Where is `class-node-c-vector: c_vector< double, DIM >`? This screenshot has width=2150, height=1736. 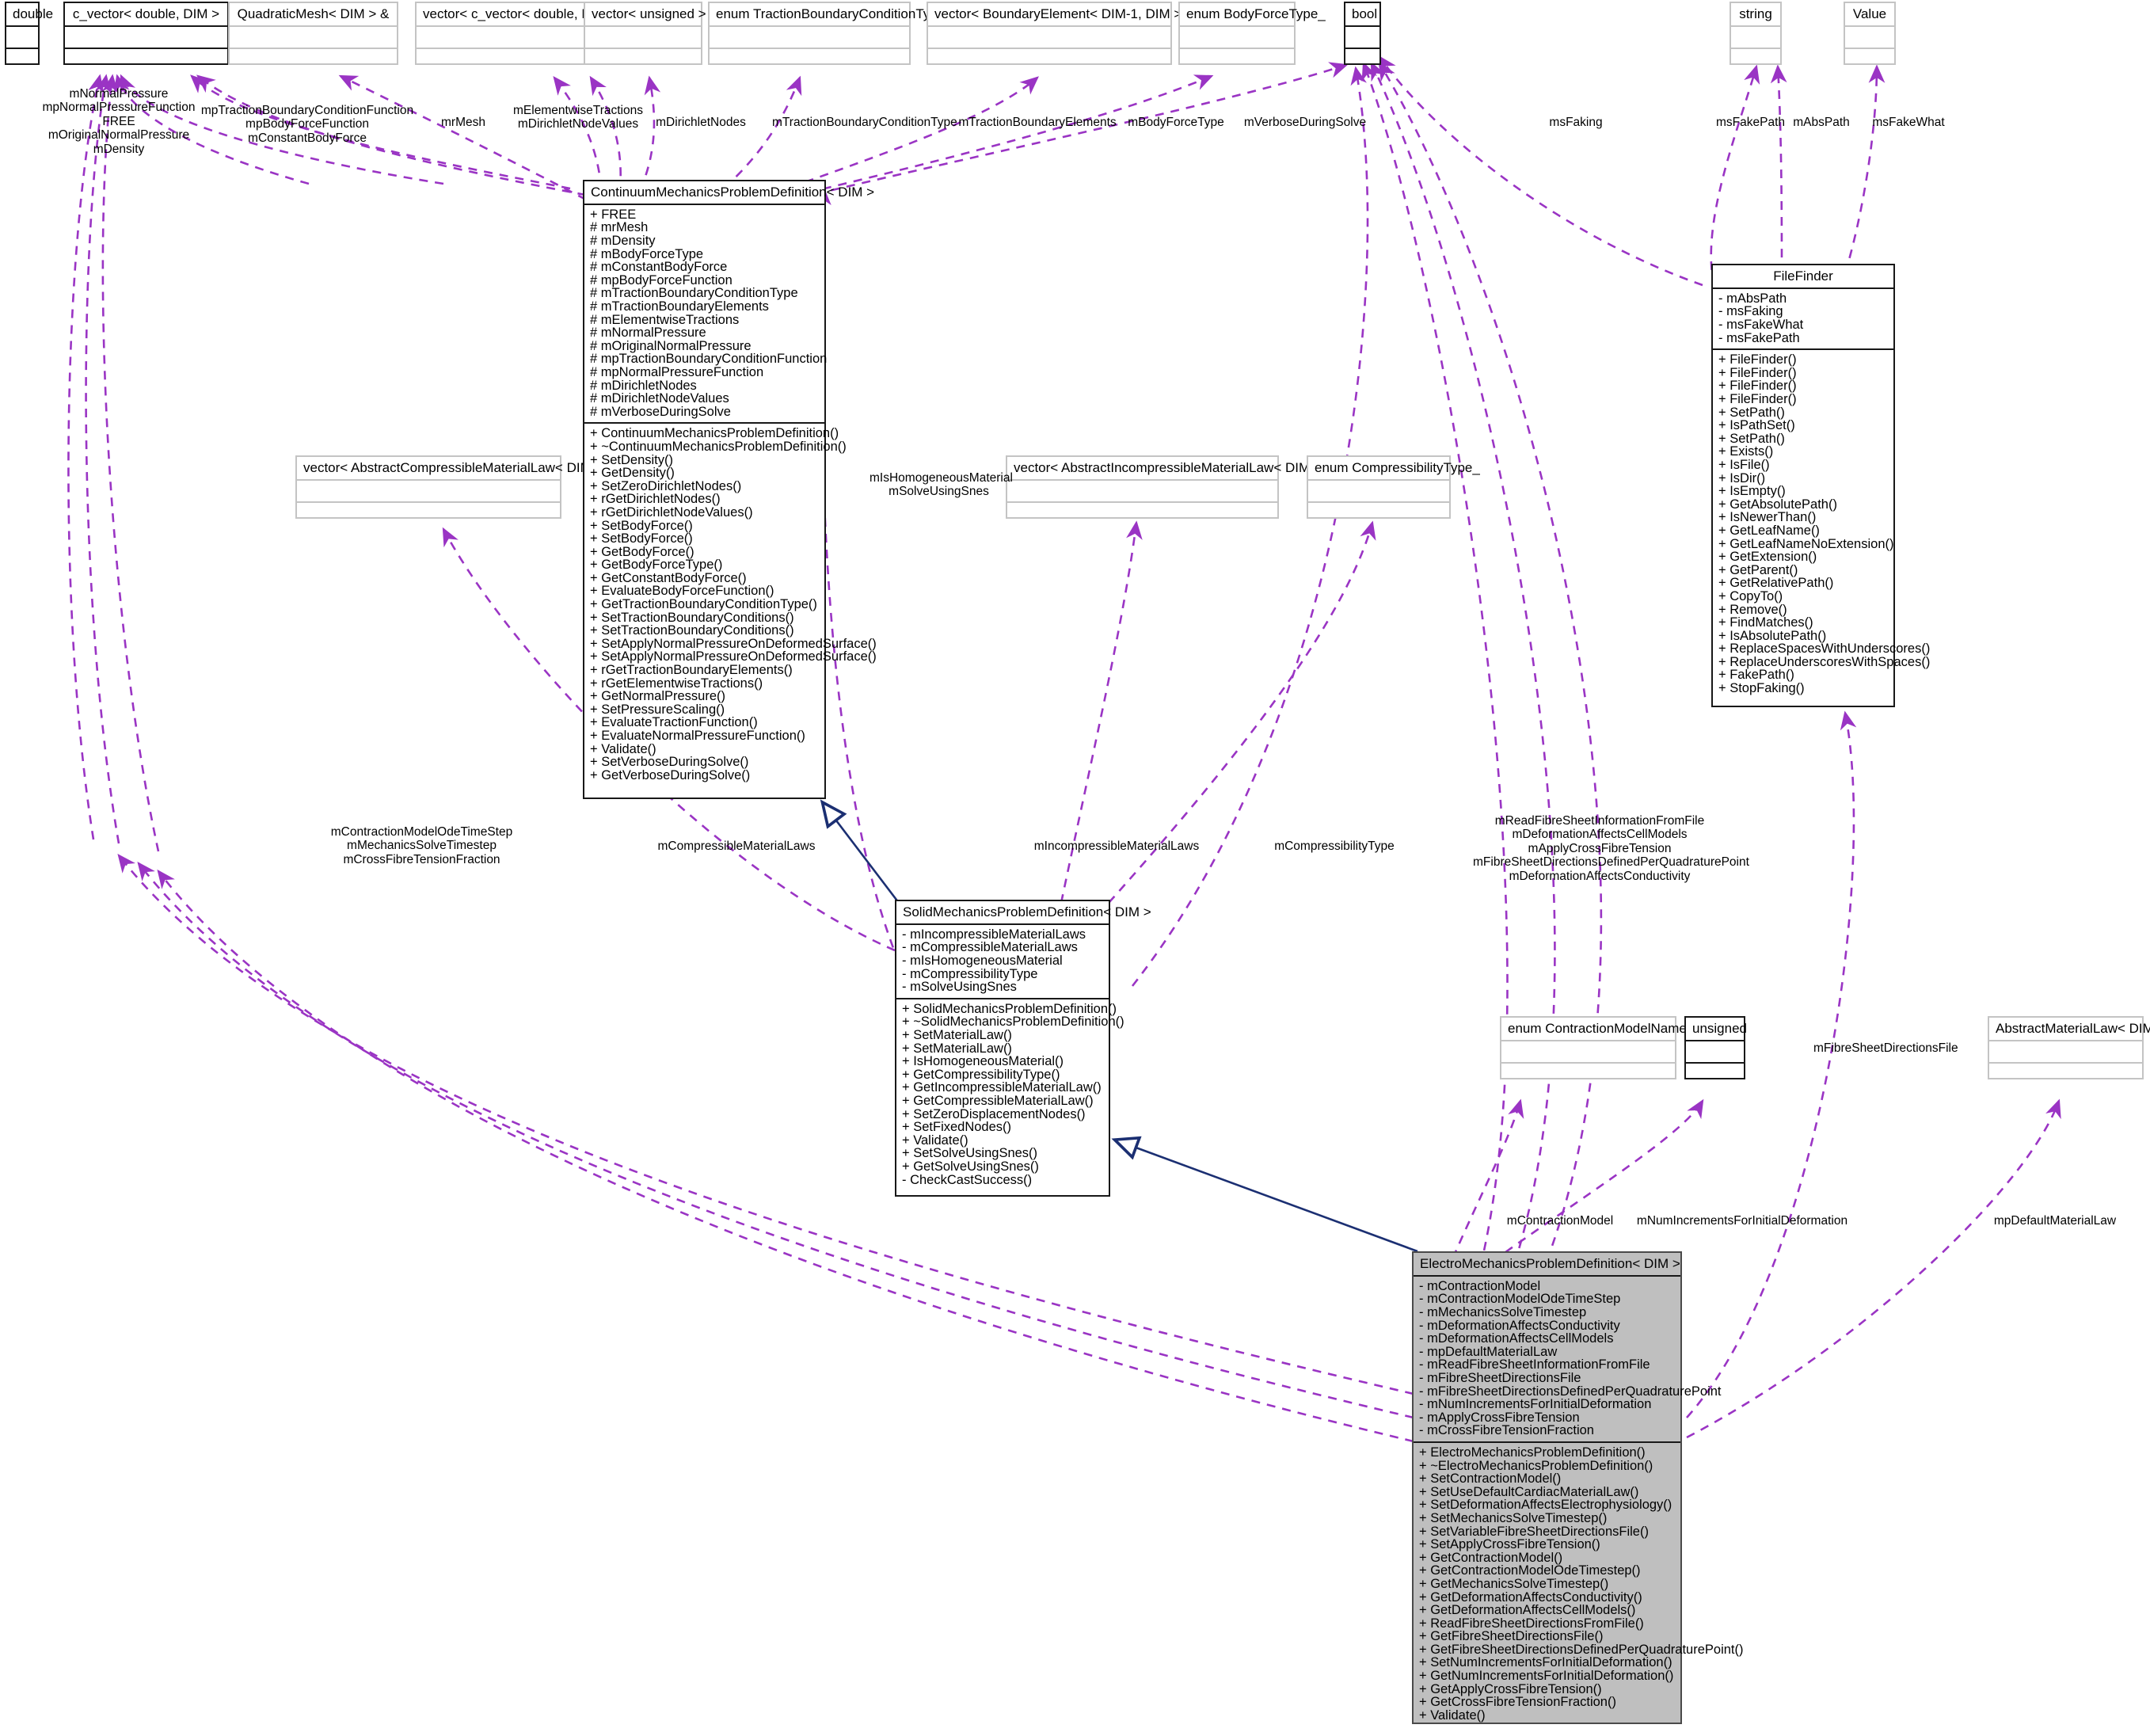 class-node-c-vector: c_vector< double, DIM > is located at coordinates (146, 33).